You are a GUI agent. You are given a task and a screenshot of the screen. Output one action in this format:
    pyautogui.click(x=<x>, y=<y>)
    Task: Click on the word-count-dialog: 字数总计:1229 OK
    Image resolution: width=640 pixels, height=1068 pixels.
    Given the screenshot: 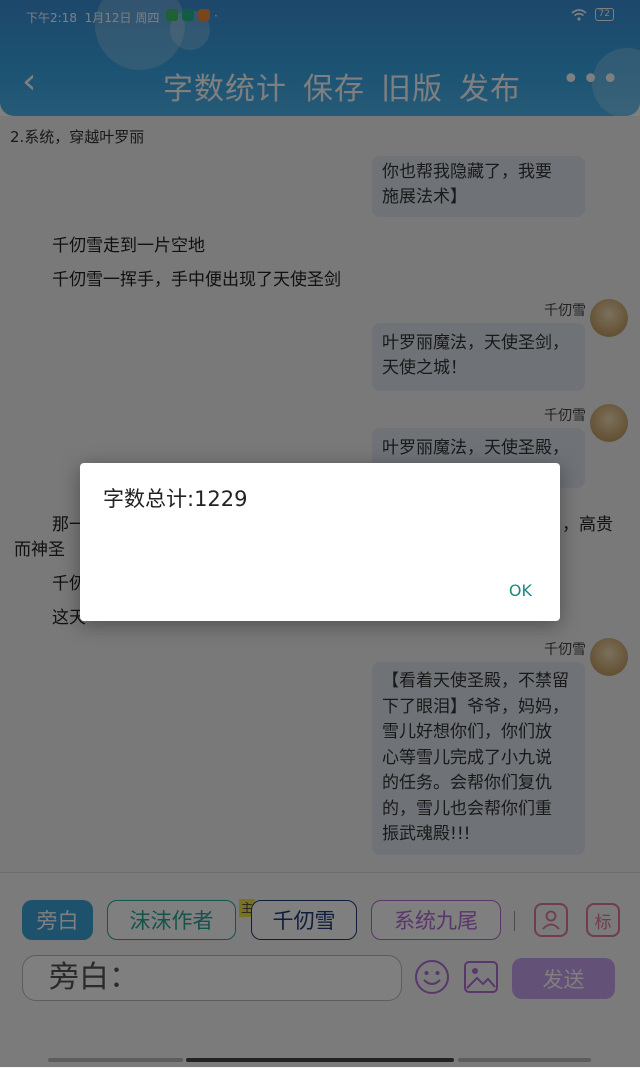 What is the action you would take?
    pyautogui.click(x=320, y=542)
    